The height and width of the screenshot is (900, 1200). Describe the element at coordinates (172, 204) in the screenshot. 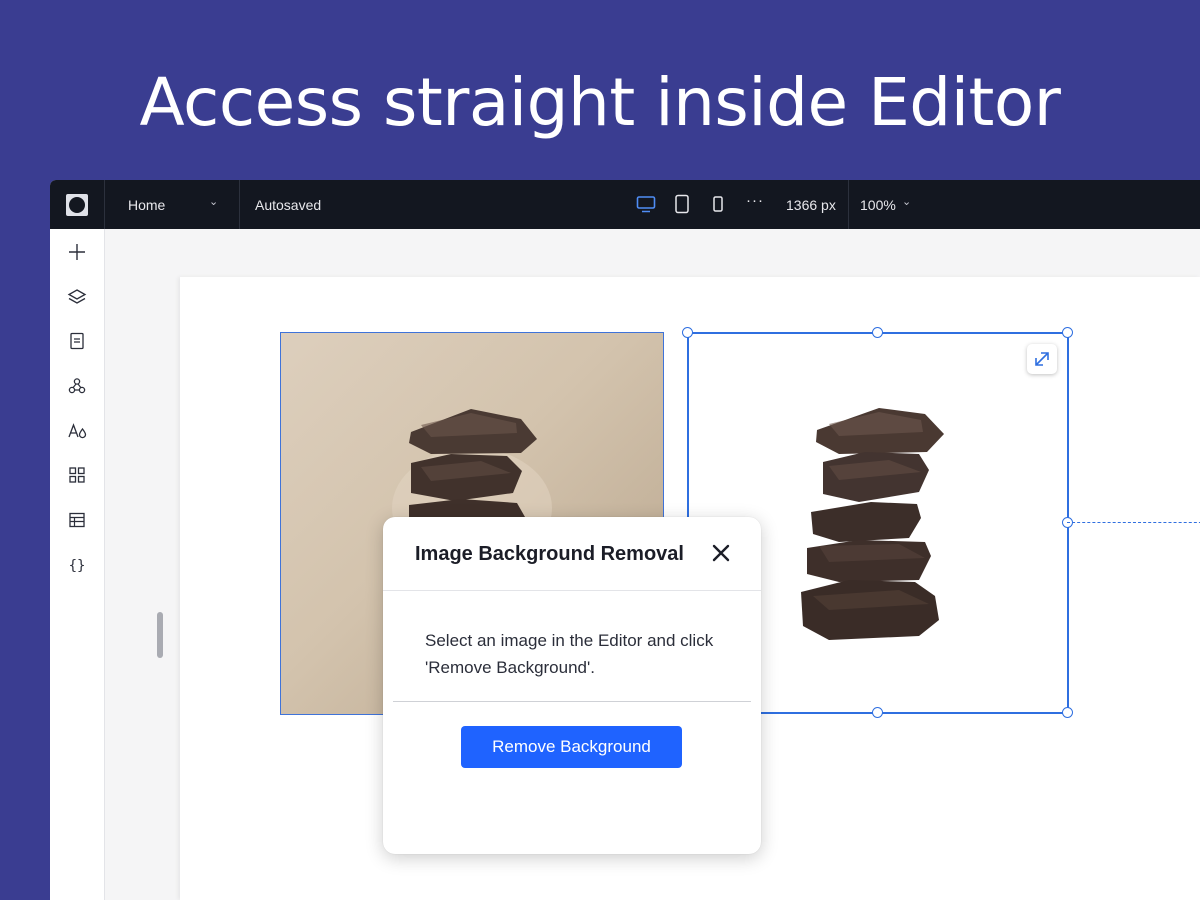

I see `page-selector: Home ⌄` at that location.